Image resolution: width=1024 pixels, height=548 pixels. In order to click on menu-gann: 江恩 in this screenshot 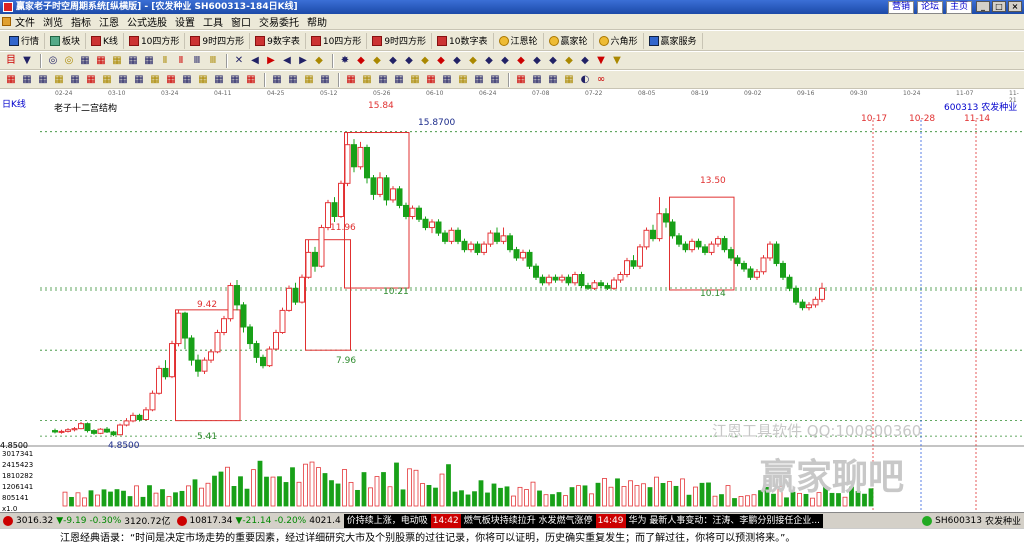, I will do `click(109, 21)`.